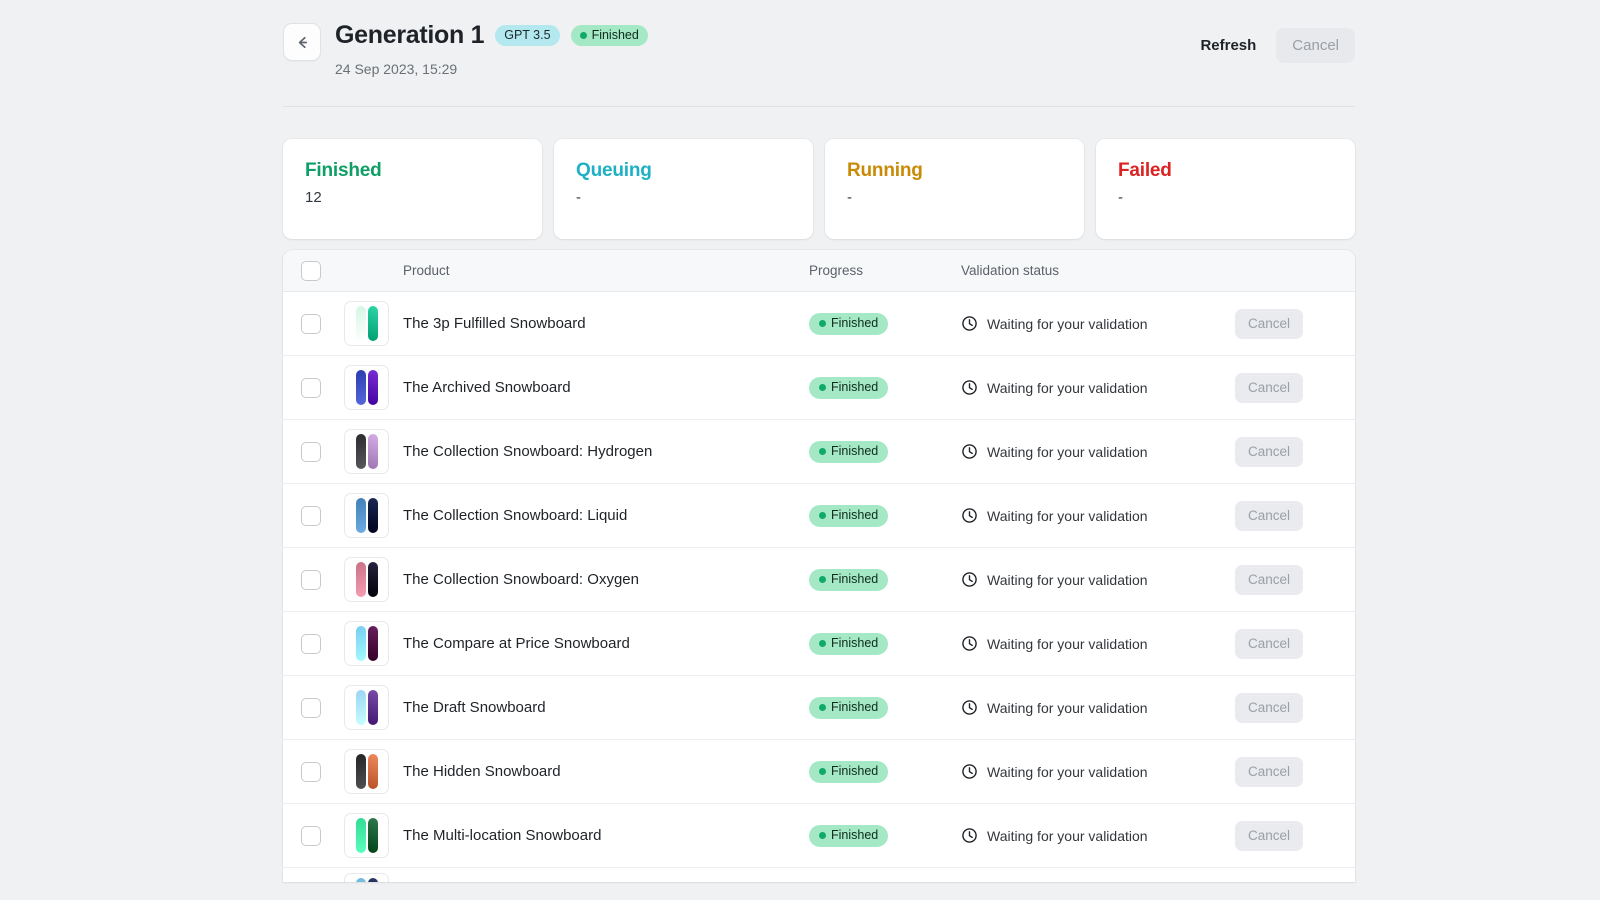 The image size is (1600, 900). I want to click on product-name-cell: The Compare at Price Snowboard, so click(606, 644).